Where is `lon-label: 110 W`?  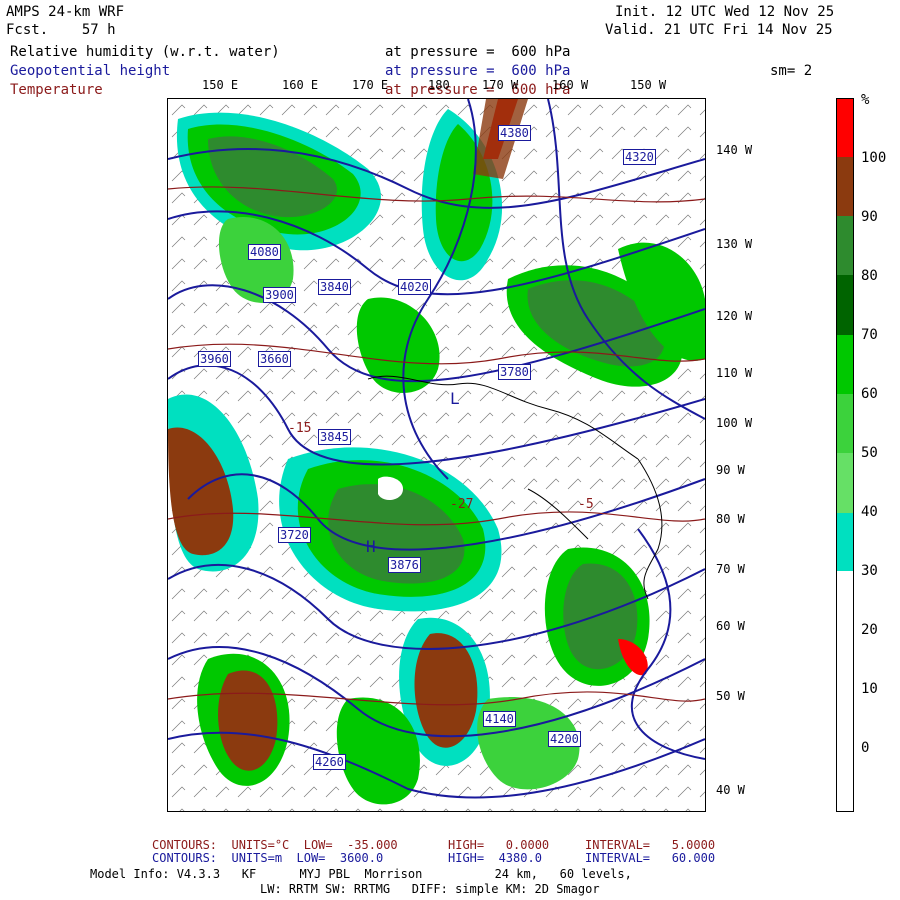
lon-label: 110 W is located at coordinates (734, 373).